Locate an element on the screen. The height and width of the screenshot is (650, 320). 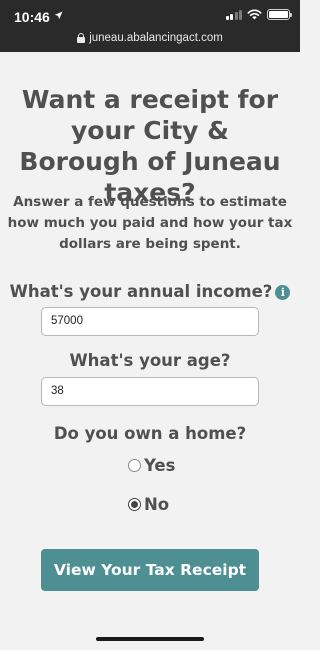
address-bar: juneau.abalancingact.com is located at coordinates (150, 38).